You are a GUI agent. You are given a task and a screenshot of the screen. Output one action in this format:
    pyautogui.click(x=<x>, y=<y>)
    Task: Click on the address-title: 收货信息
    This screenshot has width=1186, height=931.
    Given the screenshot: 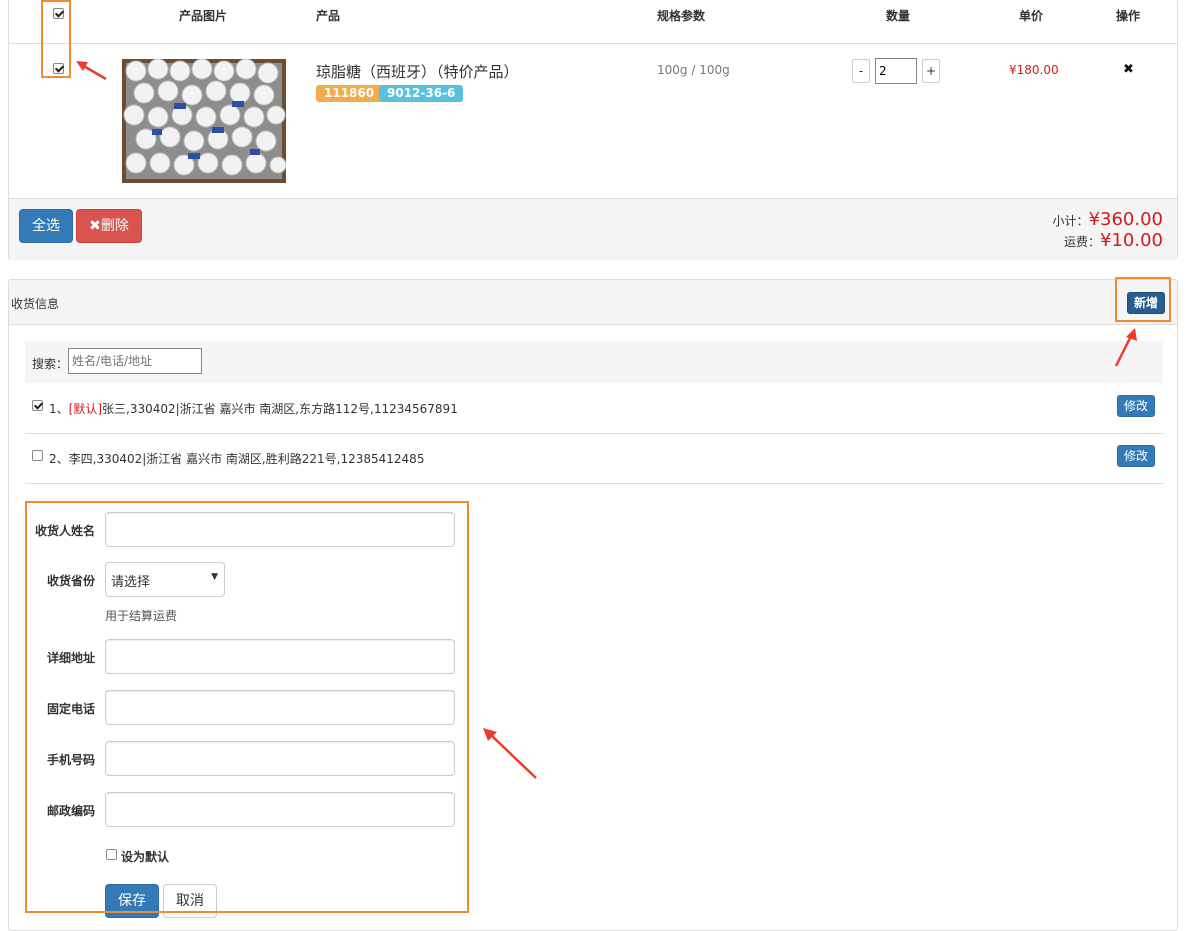 What is the action you would take?
    pyautogui.click(x=35, y=304)
    